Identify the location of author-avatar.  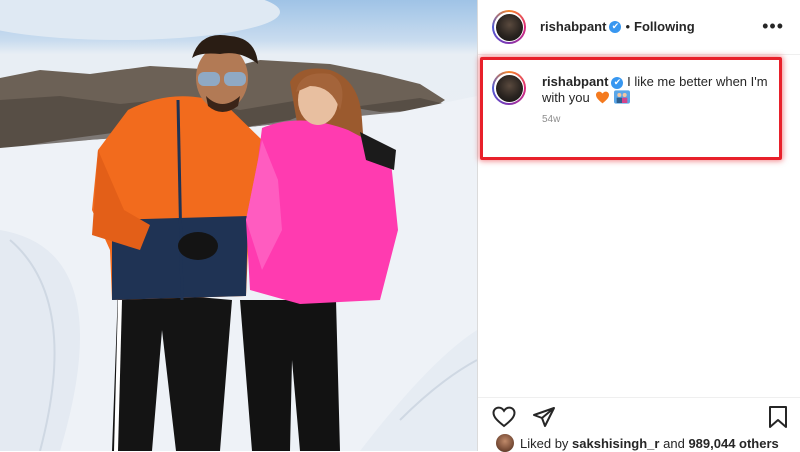
(509, 27).